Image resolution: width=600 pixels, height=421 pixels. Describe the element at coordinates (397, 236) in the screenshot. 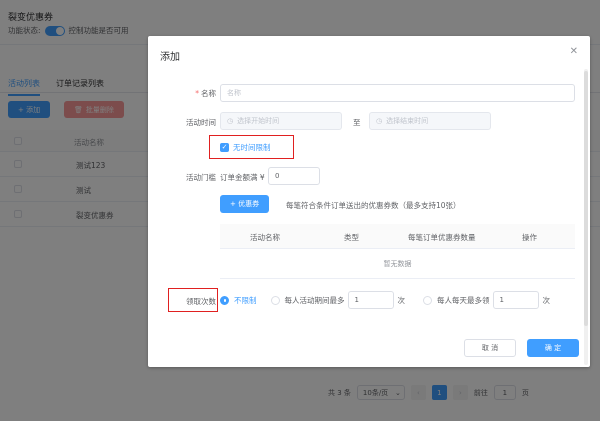

I see `coupon-table-header: 活动名称 类型 每笔订单优惠券数量 操作` at that location.